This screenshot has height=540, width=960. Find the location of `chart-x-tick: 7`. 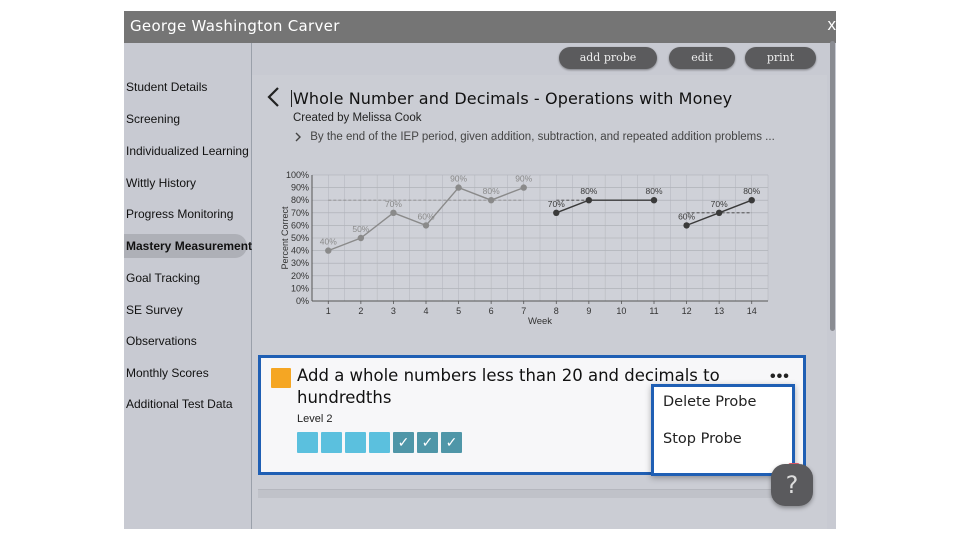

chart-x-tick: 7 is located at coordinates (523, 311).